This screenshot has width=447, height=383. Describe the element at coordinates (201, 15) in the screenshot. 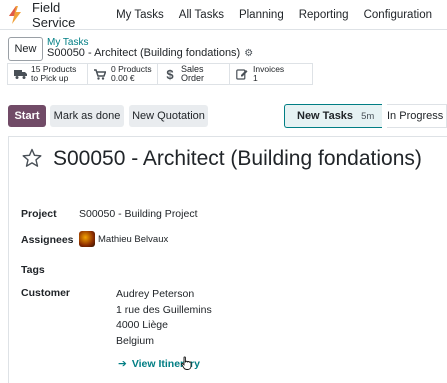

I see `menu-item-all-tasks: All Tasks` at that location.